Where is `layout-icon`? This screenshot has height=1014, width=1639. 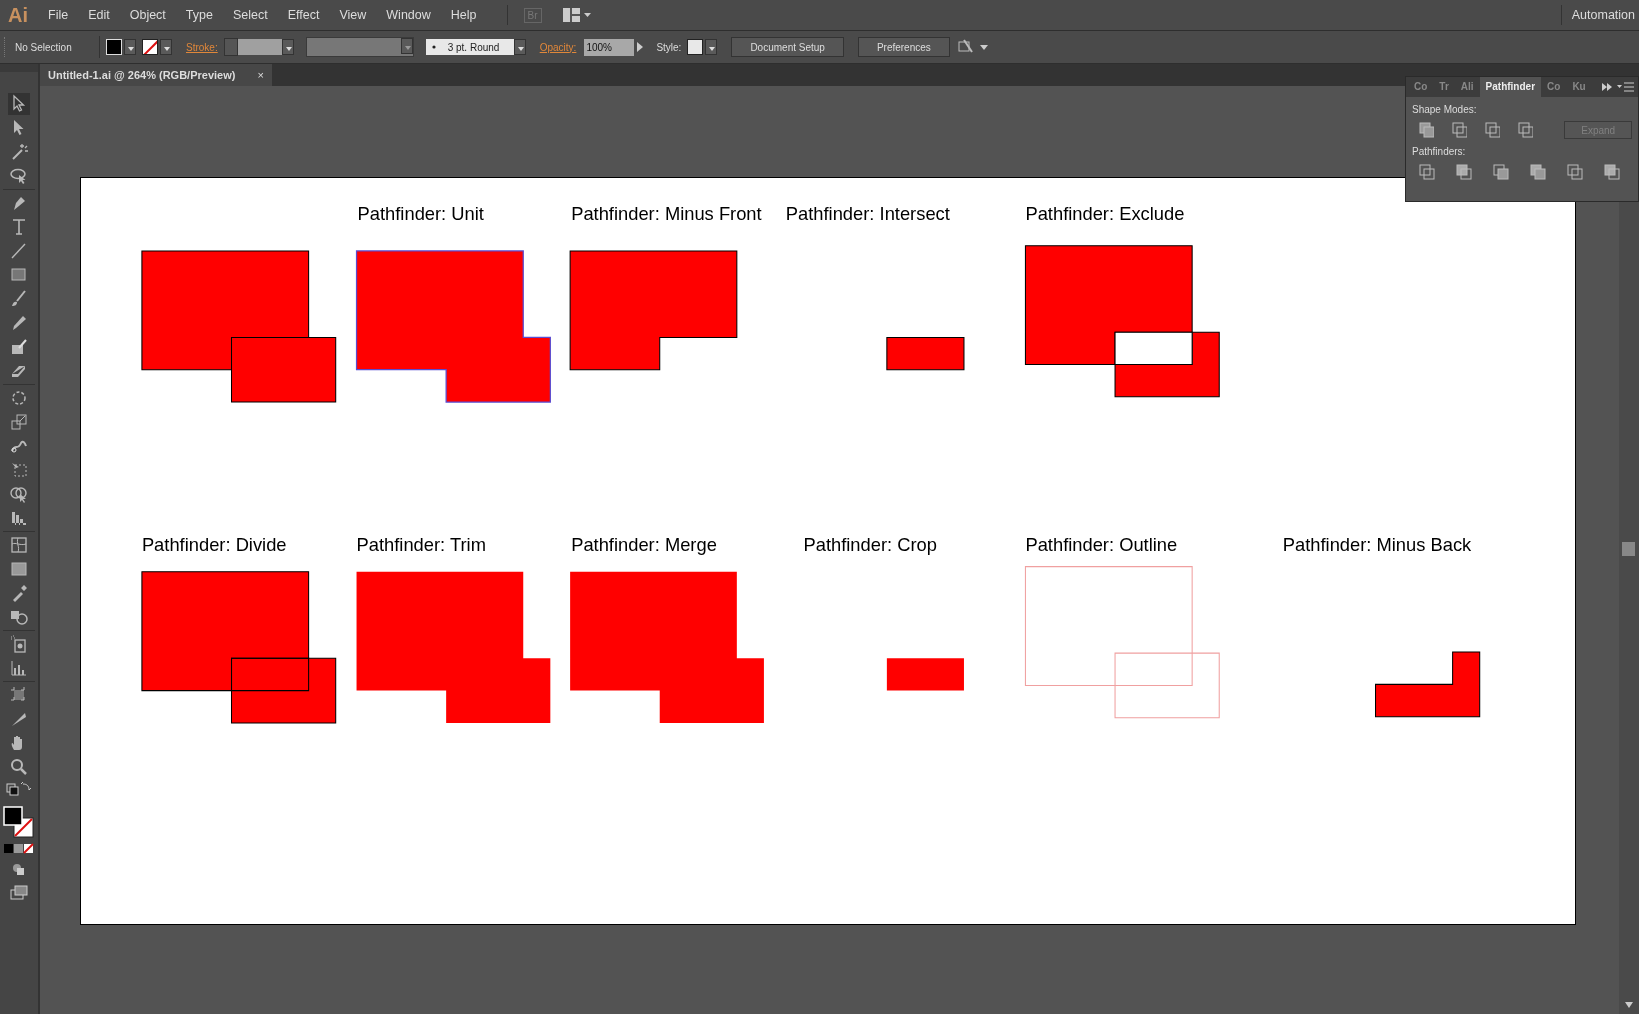 layout-icon is located at coordinates (576, 15).